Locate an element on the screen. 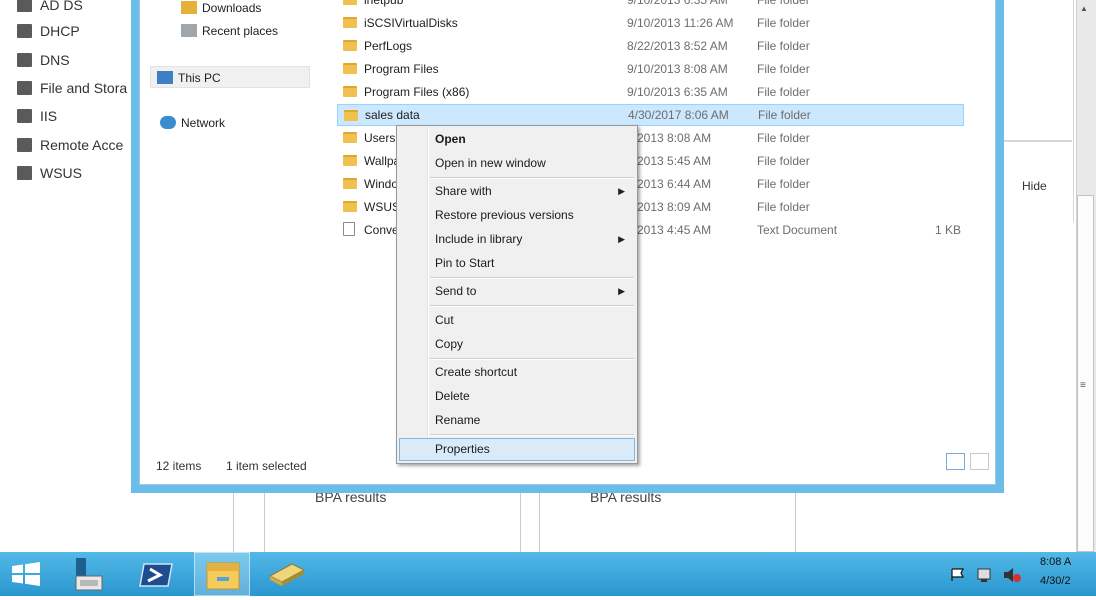 This screenshot has height=600, width=1096. menu-item-properties: Properties is located at coordinates (517, 449).